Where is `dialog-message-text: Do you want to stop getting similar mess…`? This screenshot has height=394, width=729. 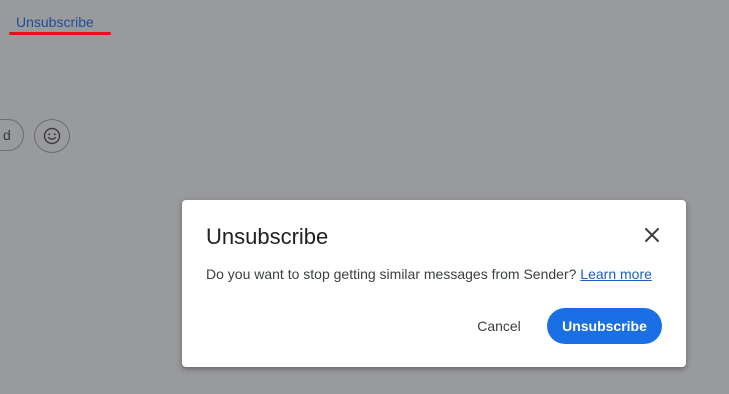
dialog-message-text: Do you want to stop getting similar mess… is located at coordinates (391, 274).